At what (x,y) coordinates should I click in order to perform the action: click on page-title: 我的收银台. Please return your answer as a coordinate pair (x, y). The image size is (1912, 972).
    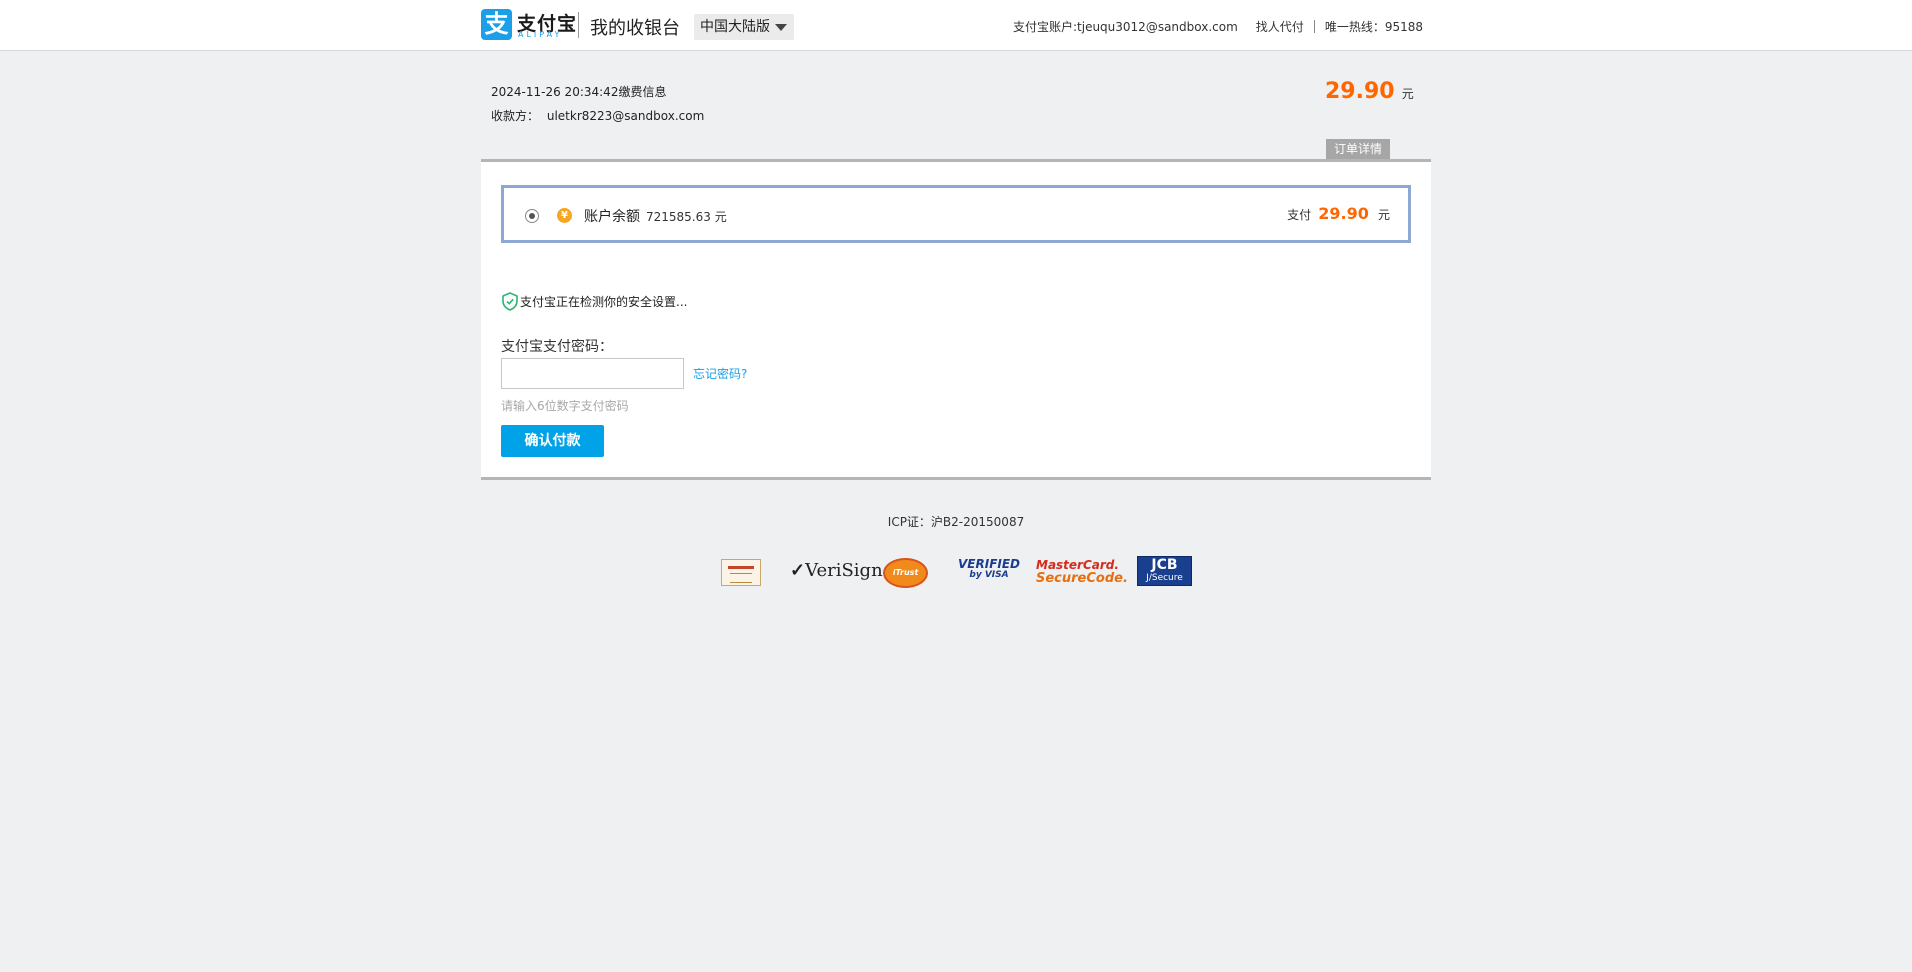
    Looking at the image, I should click on (635, 28).